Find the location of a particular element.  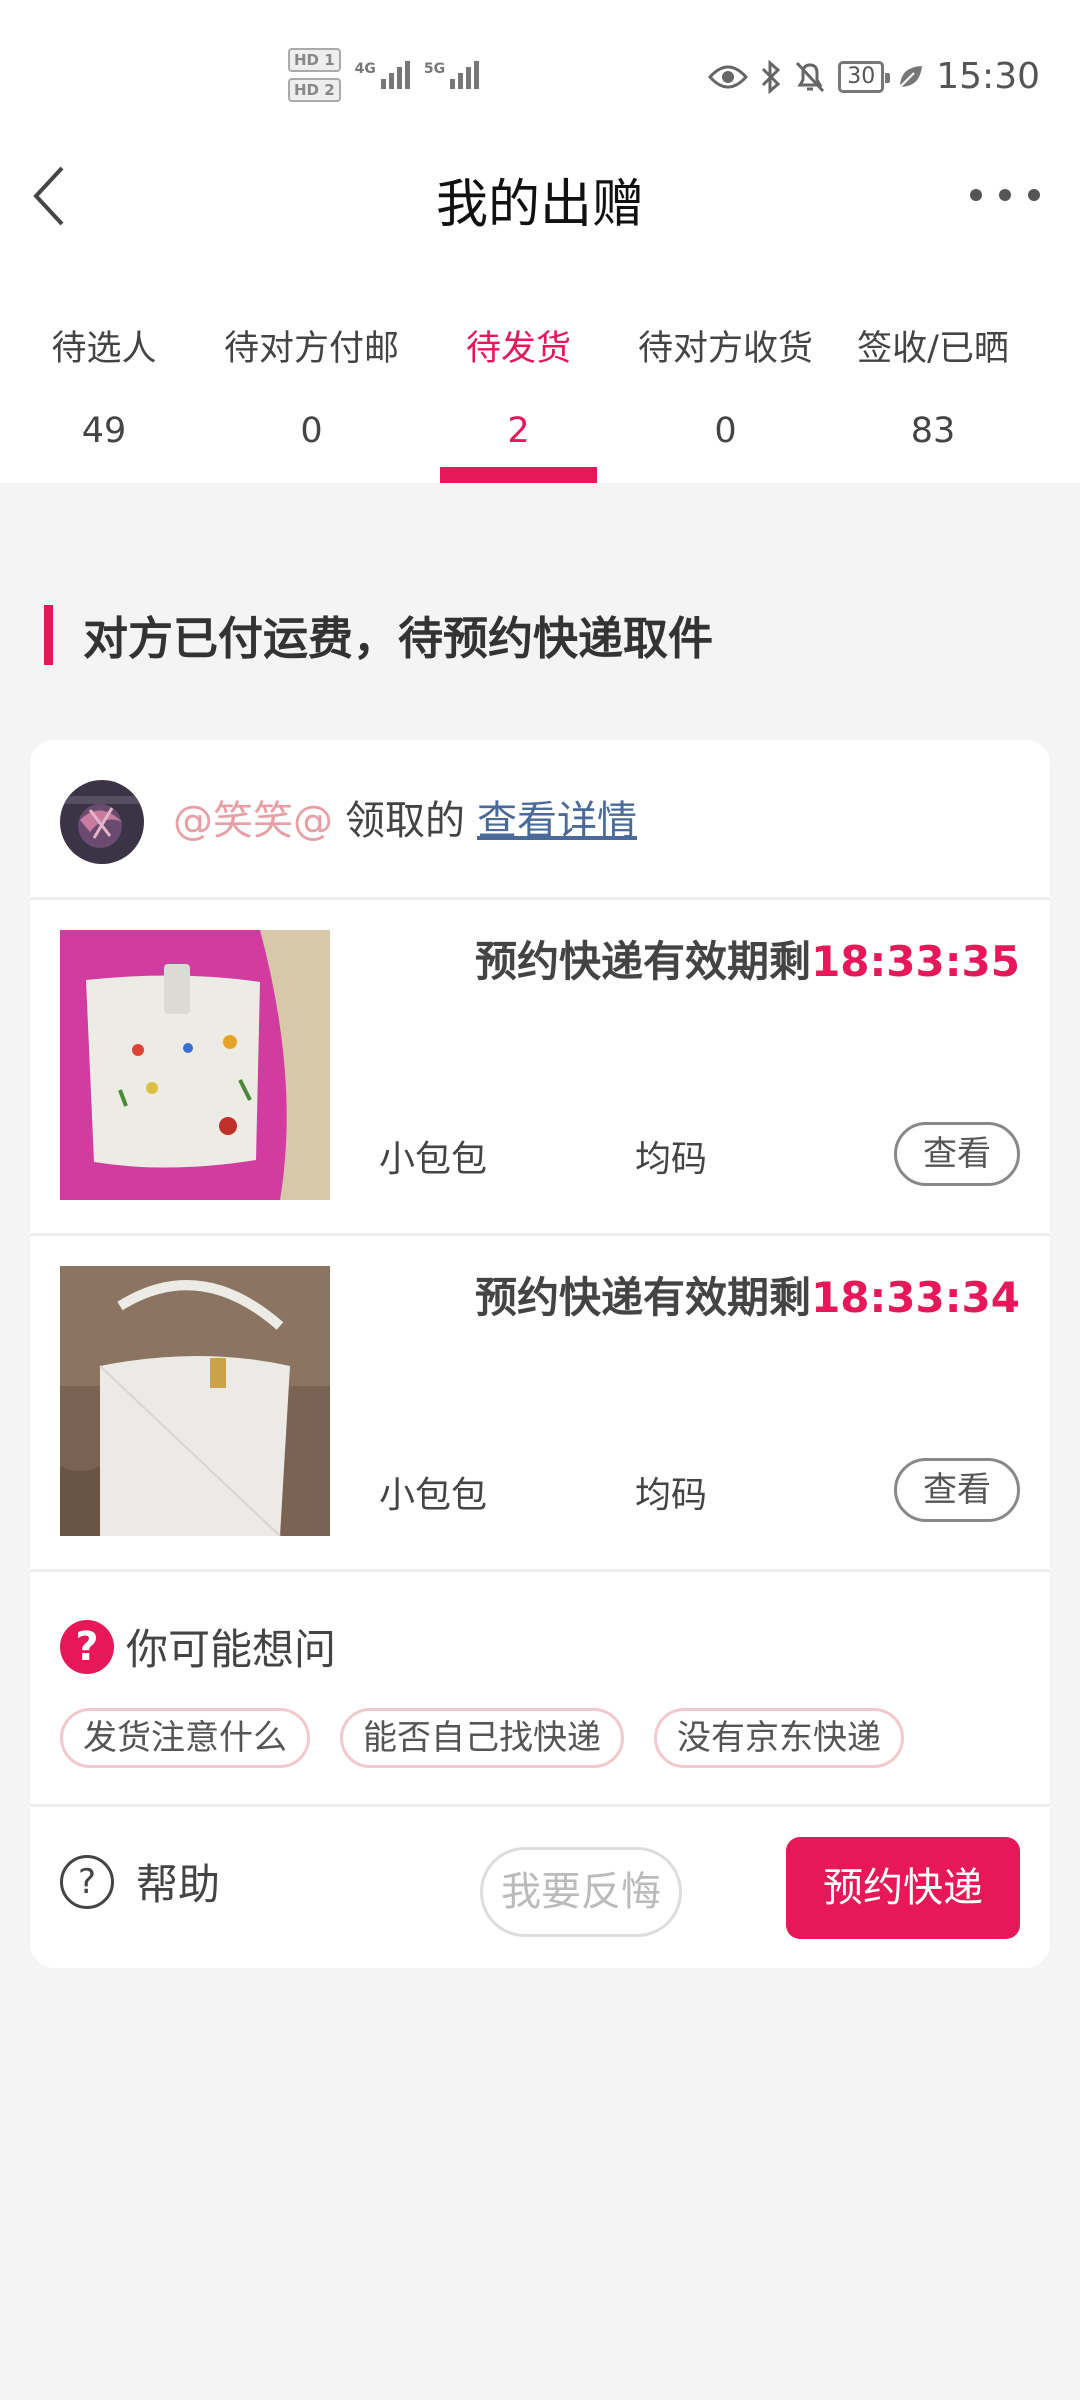

battery-icon: 30 is located at coordinates (864, 76).